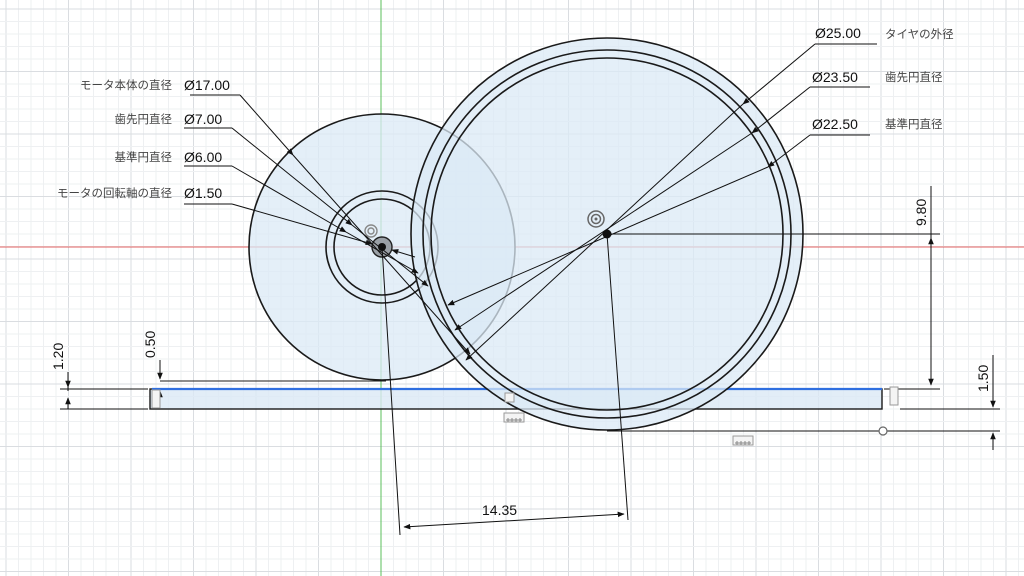 The width and height of the screenshot is (1024, 576). What do you see at coordinates (835, 124) in the screenshot?
I see `large-ref-dia-value: Ø22.50` at bounding box center [835, 124].